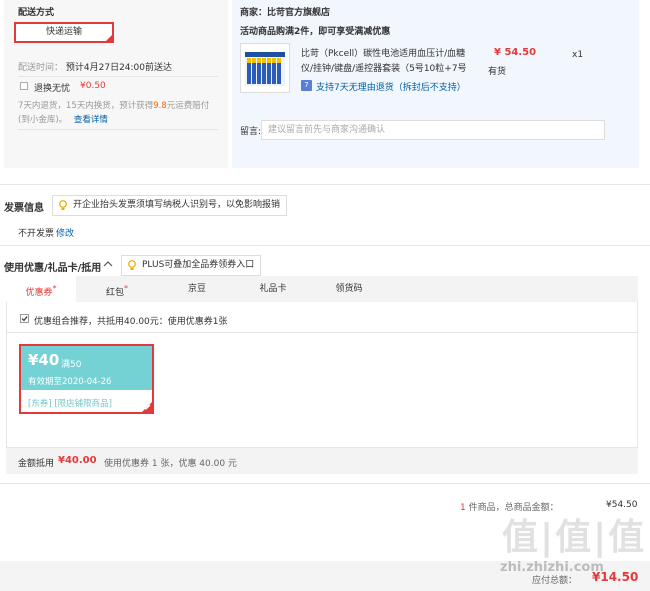  I want to click on delivery-time: 配送时间： 预计4月27日24:00前送达, so click(95, 66).